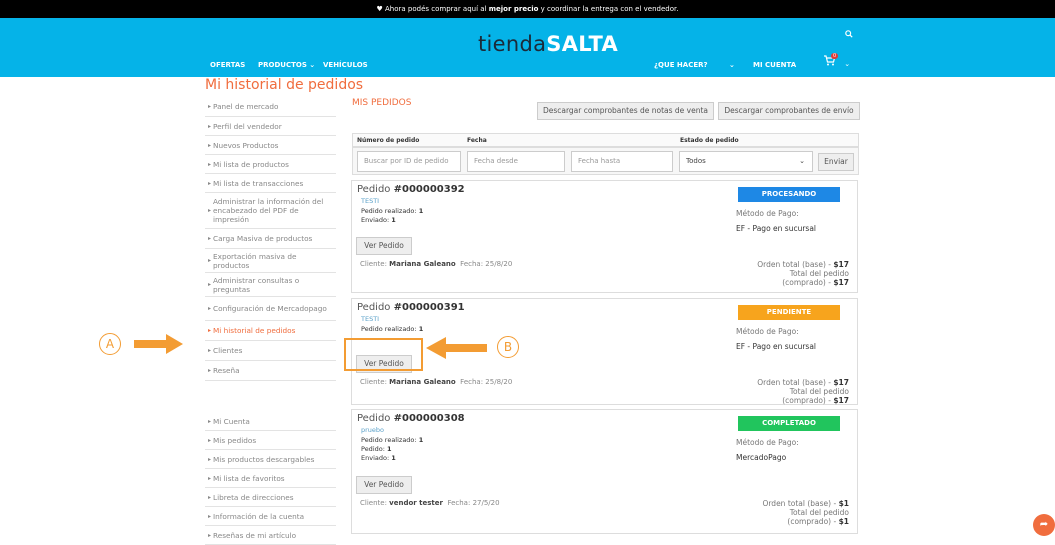 The width and height of the screenshot is (1055, 545). I want to click on sidebar-item: ▸ Panel de mercado, so click(270, 107).